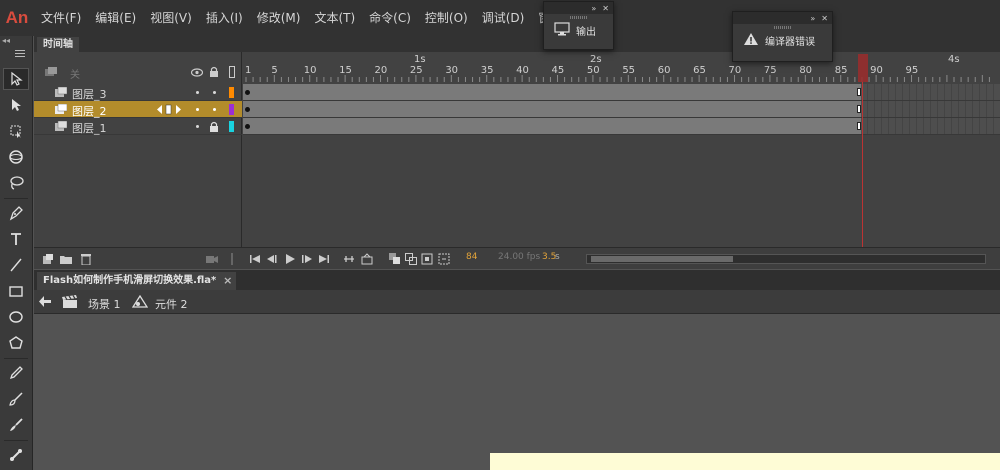 Image resolution: width=1000 pixels, height=470 pixels. What do you see at coordinates (307, 259) in the screenshot?
I see `step-forward-icon` at bounding box center [307, 259].